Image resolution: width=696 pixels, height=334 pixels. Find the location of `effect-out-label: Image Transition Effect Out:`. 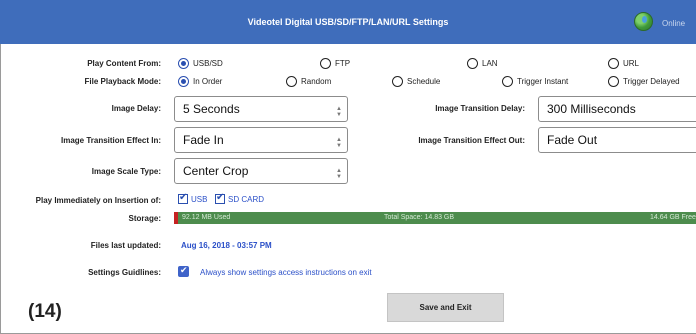

effect-out-label: Image Transition Effect Out: is located at coordinates (471, 140).